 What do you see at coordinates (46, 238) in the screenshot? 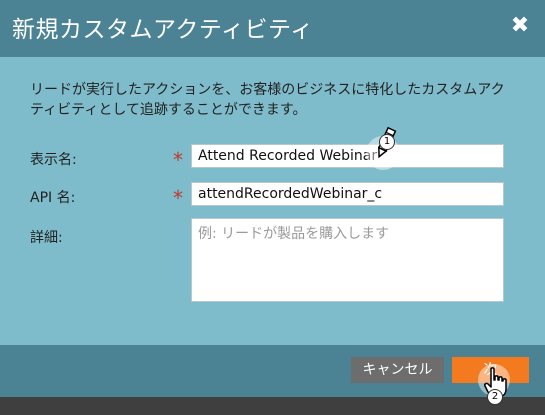
I see `details-label: 詳細:` at bounding box center [46, 238].